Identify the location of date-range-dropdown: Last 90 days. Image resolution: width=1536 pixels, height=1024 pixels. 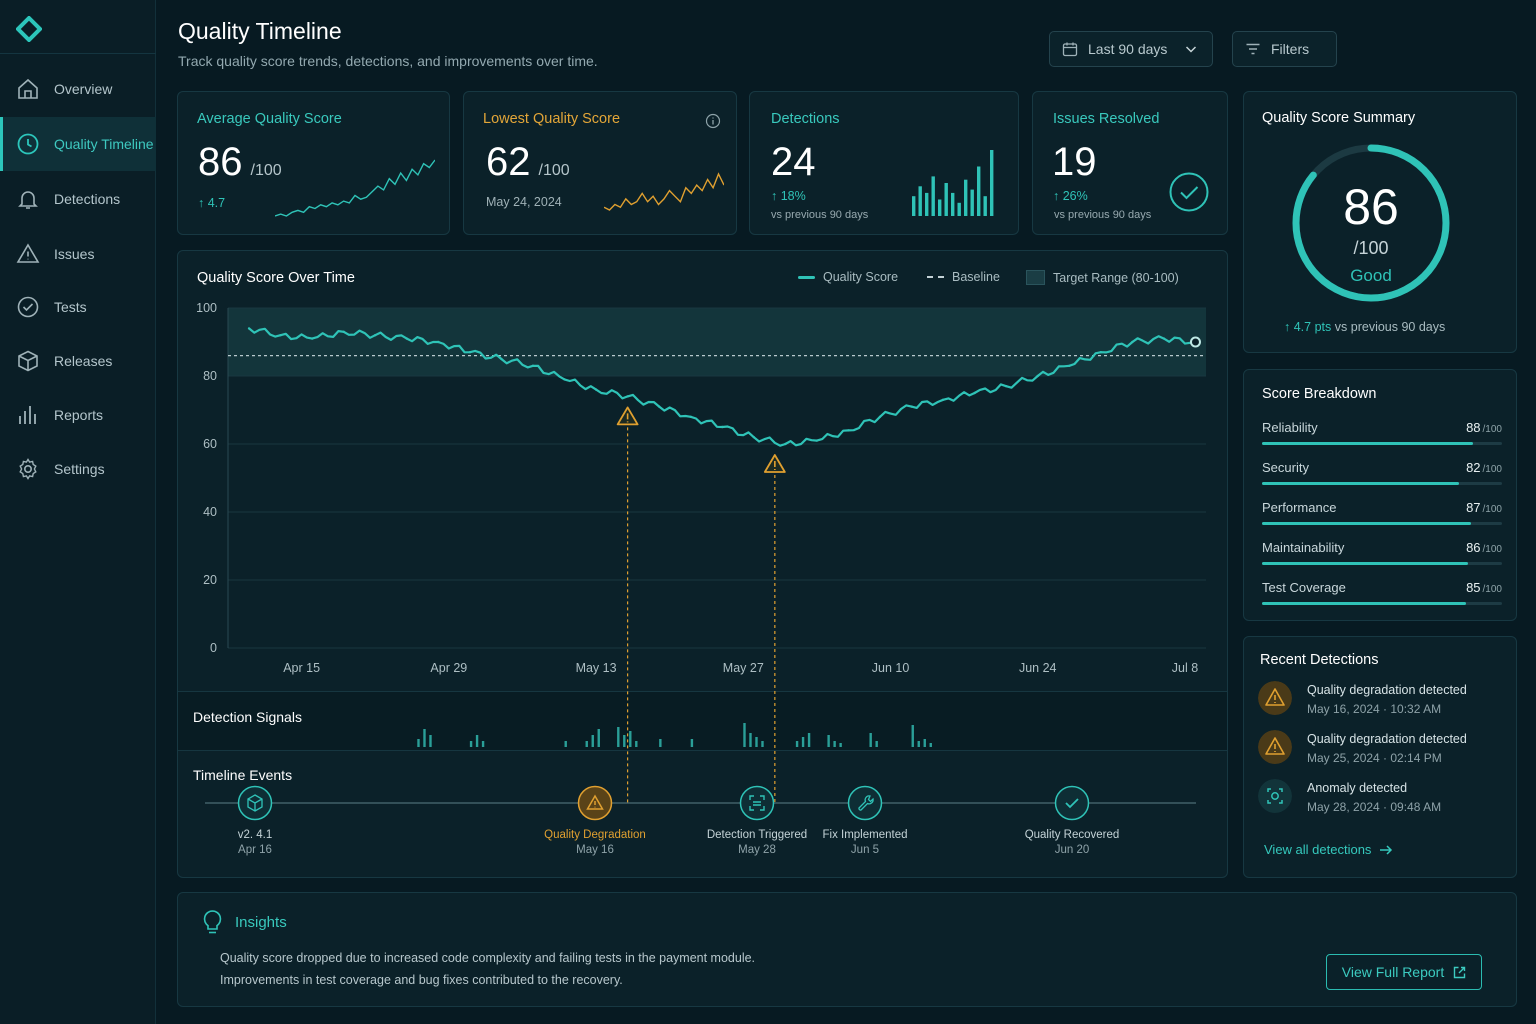
(1131, 49).